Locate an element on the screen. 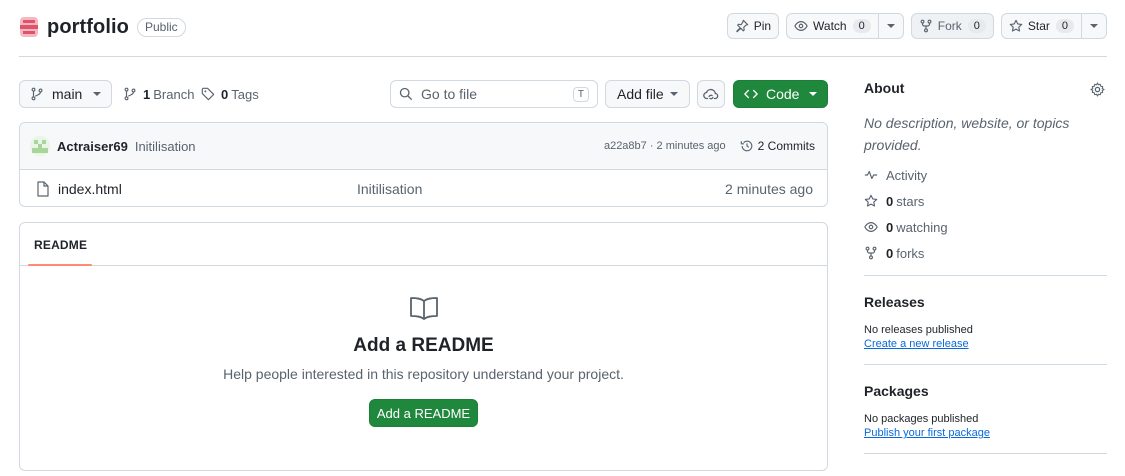 This screenshot has height=476, width=1125. branch-selector: main is located at coordinates (65, 94).